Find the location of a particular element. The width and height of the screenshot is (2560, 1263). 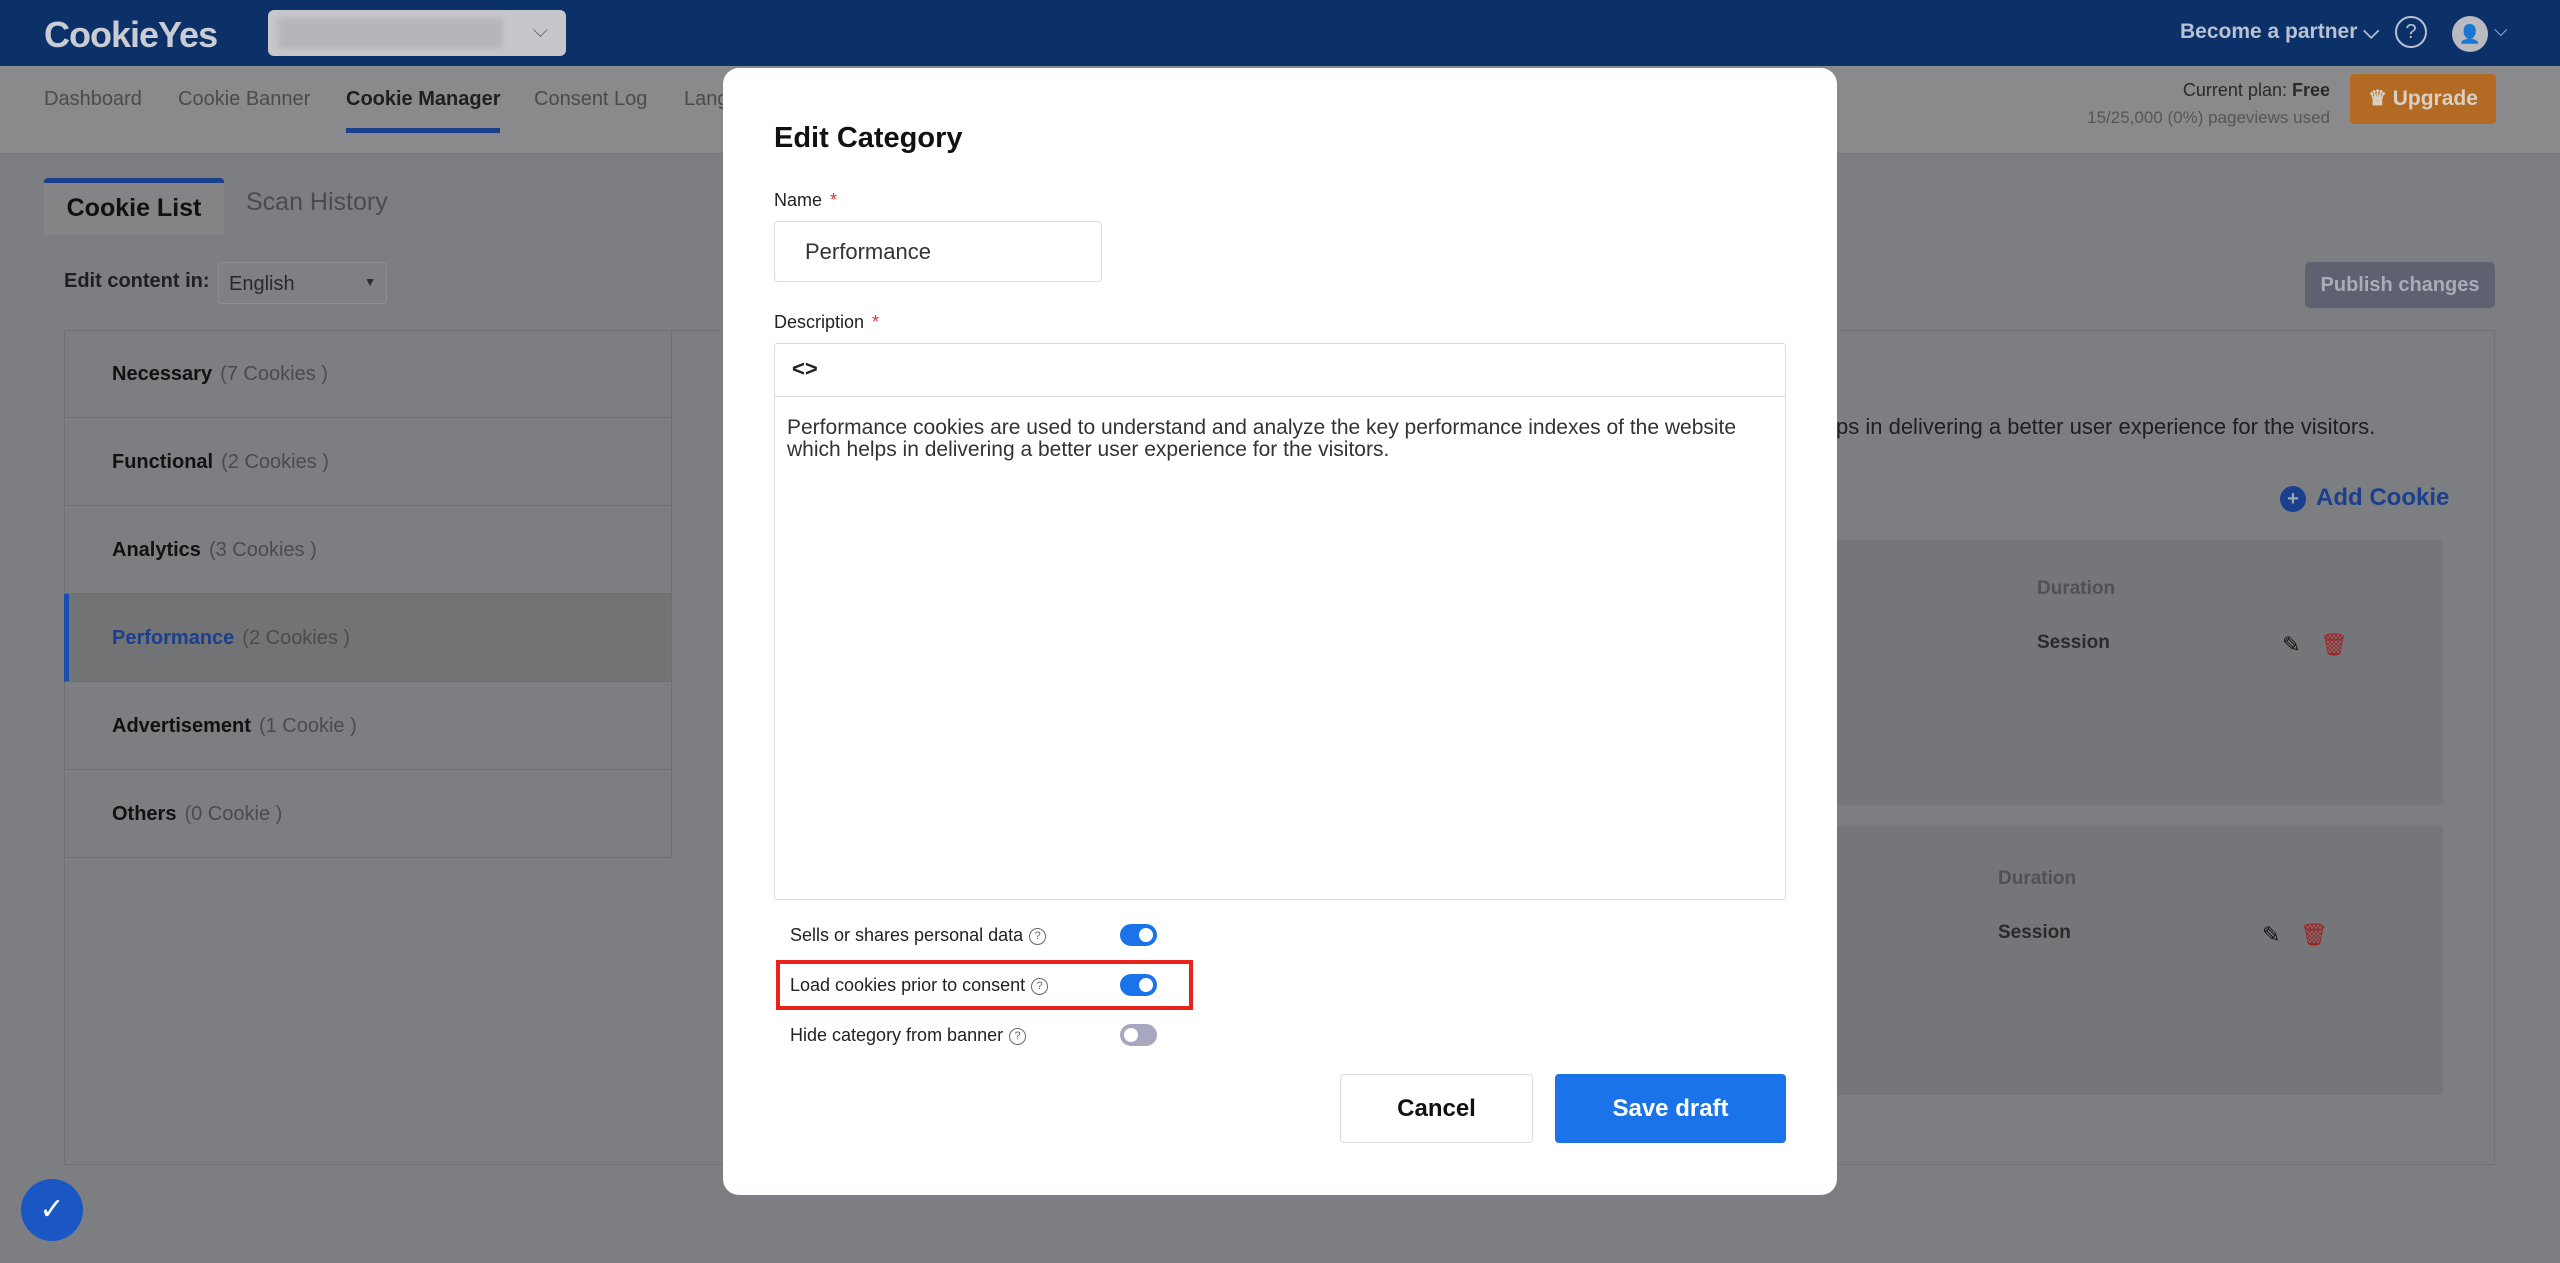

plan-value: Free is located at coordinates (2310, 90).